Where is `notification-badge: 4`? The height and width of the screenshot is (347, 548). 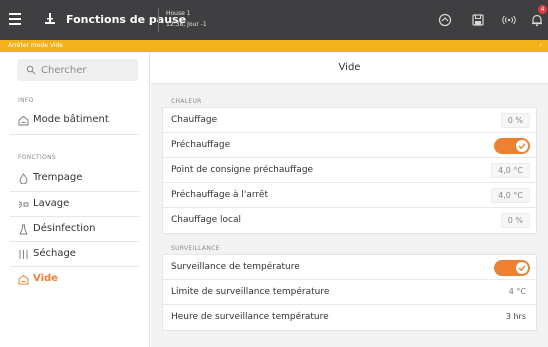 notification-badge: 4 is located at coordinates (542, 9).